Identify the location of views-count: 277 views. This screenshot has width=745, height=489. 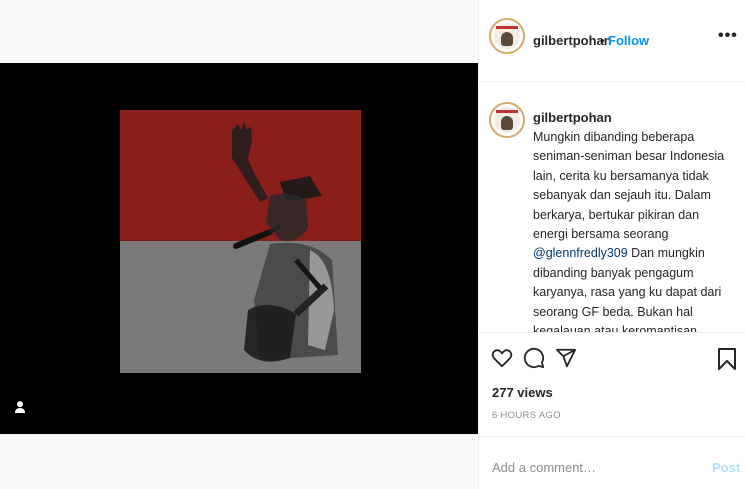
(522, 392).